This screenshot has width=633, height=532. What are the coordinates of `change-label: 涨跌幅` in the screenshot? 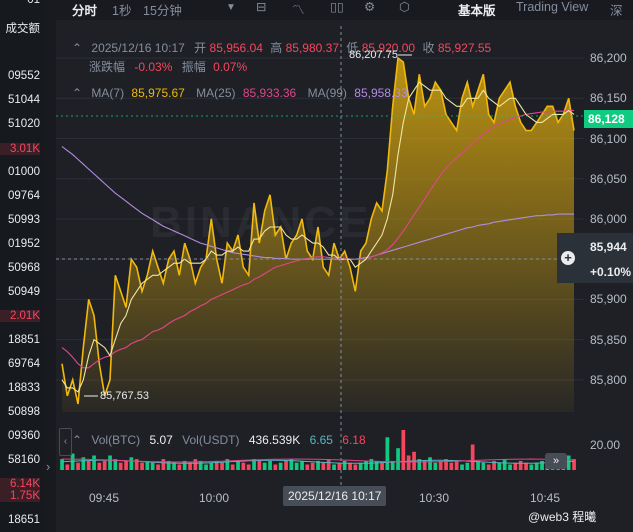 It's located at (107, 67).